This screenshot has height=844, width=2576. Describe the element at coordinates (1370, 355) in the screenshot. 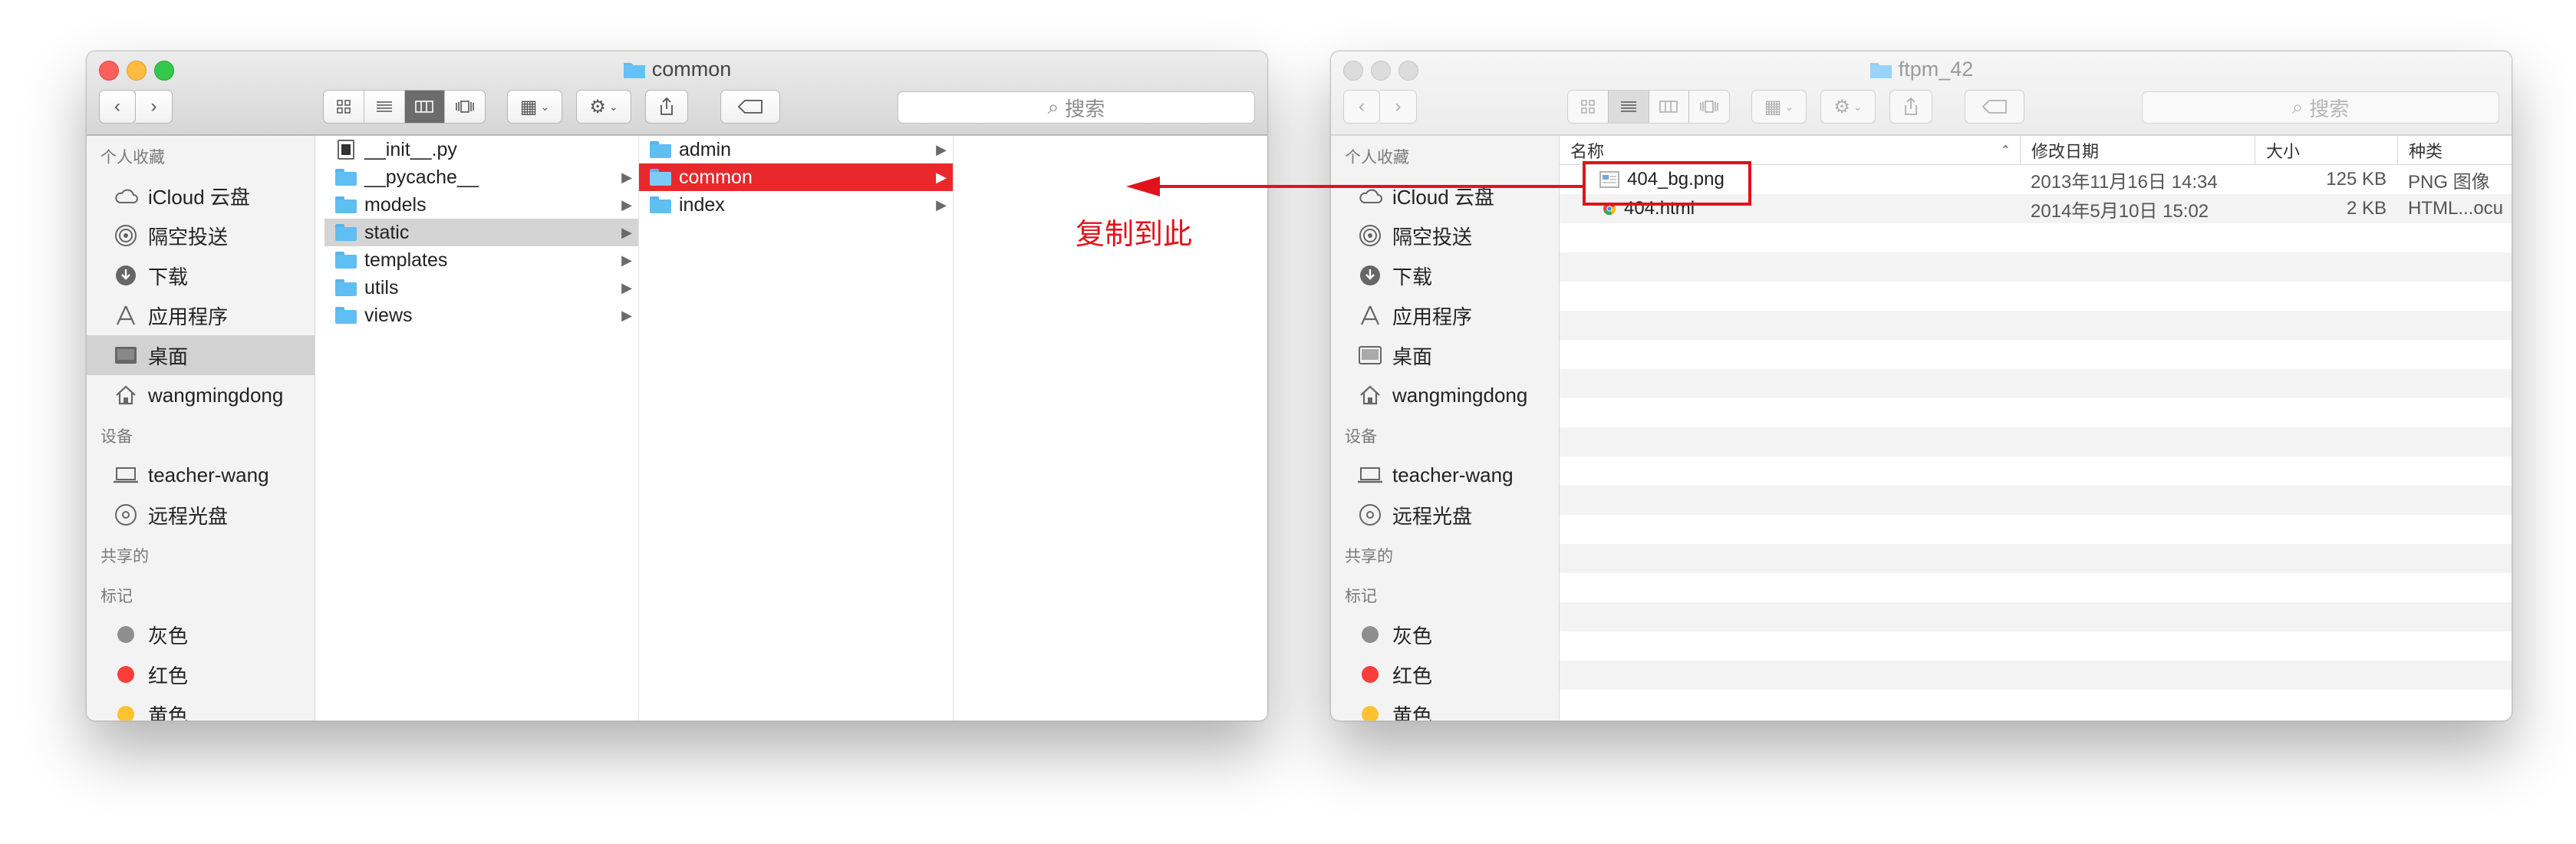

I see `desktop-icon` at that location.